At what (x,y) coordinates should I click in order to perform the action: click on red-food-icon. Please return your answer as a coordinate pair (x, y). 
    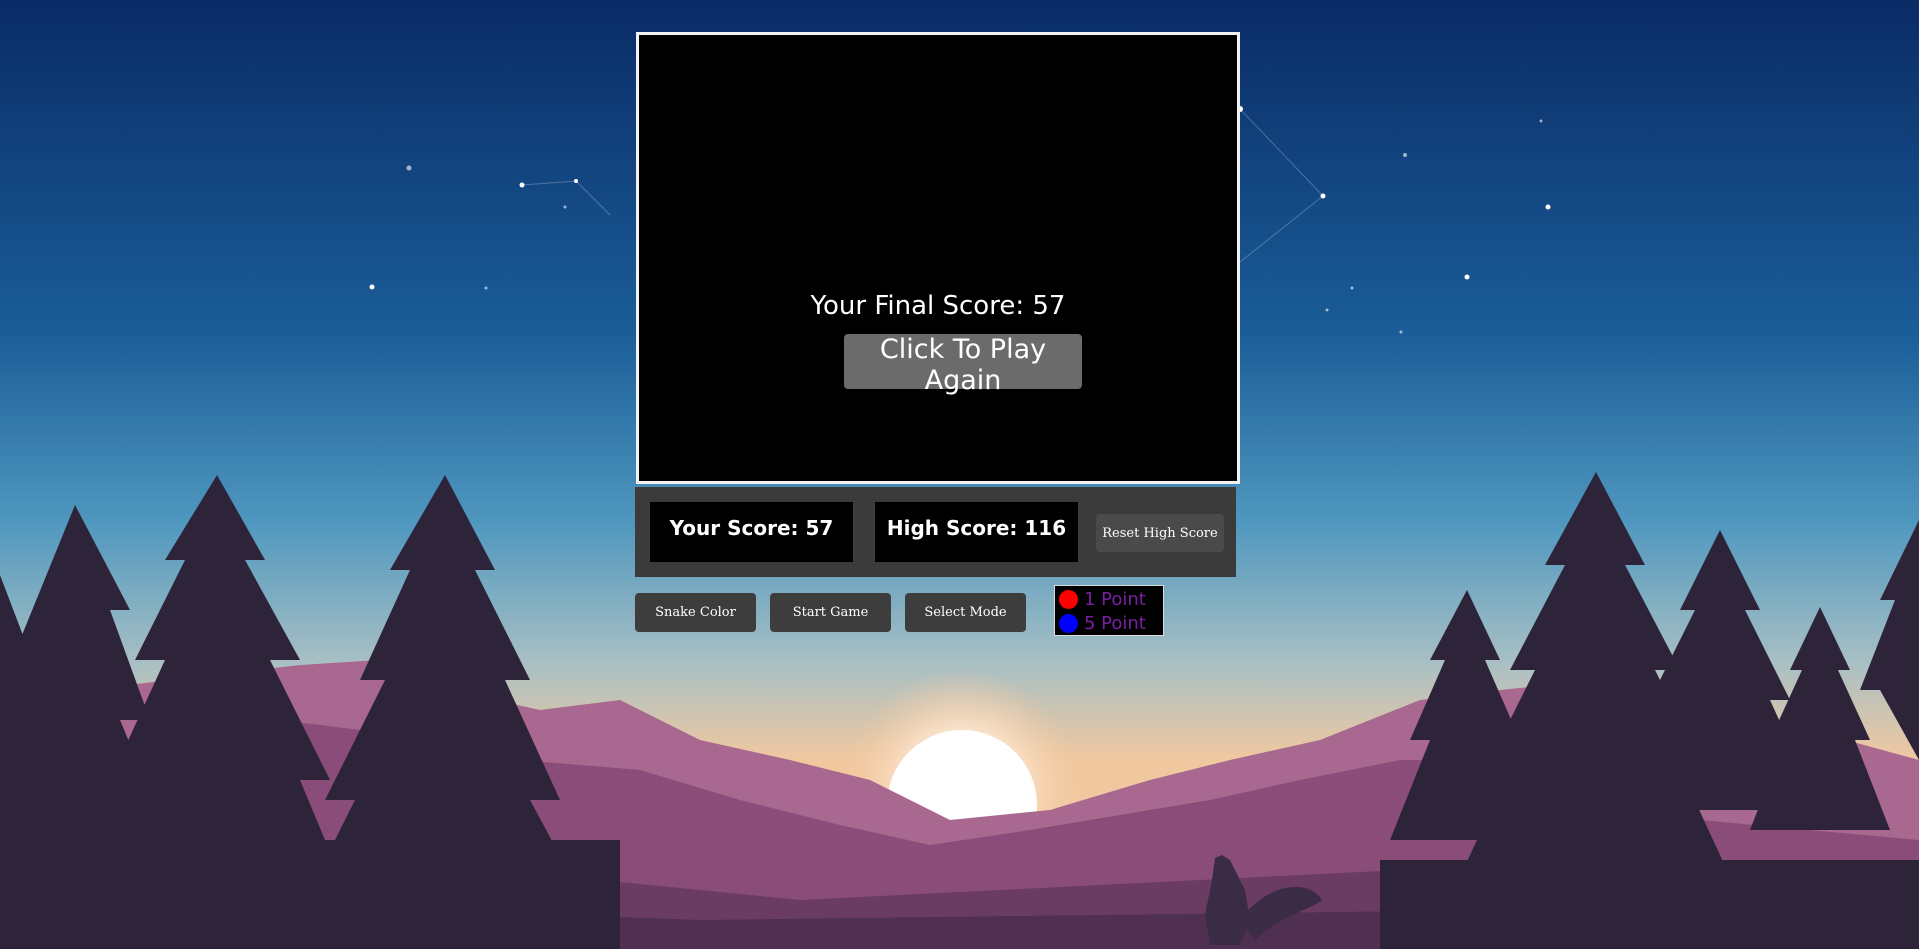
    Looking at the image, I should click on (1068, 599).